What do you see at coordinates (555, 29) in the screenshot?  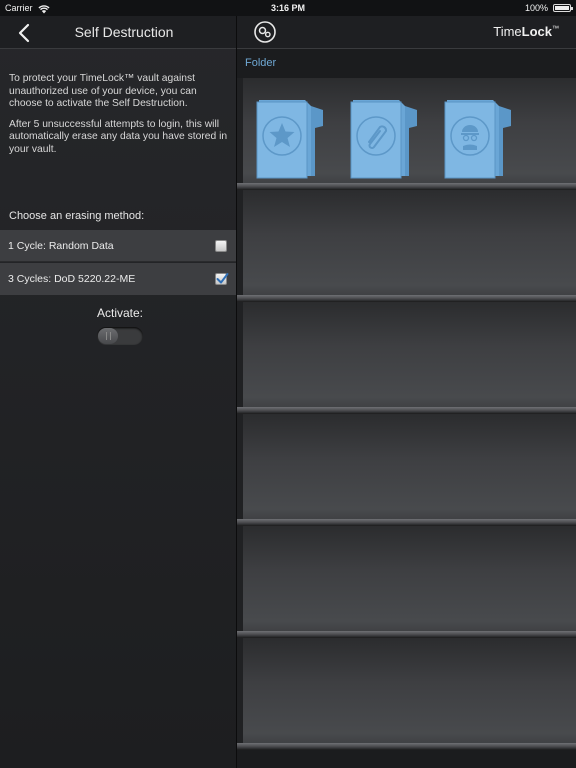 I see `brand-tm: ™` at bounding box center [555, 29].